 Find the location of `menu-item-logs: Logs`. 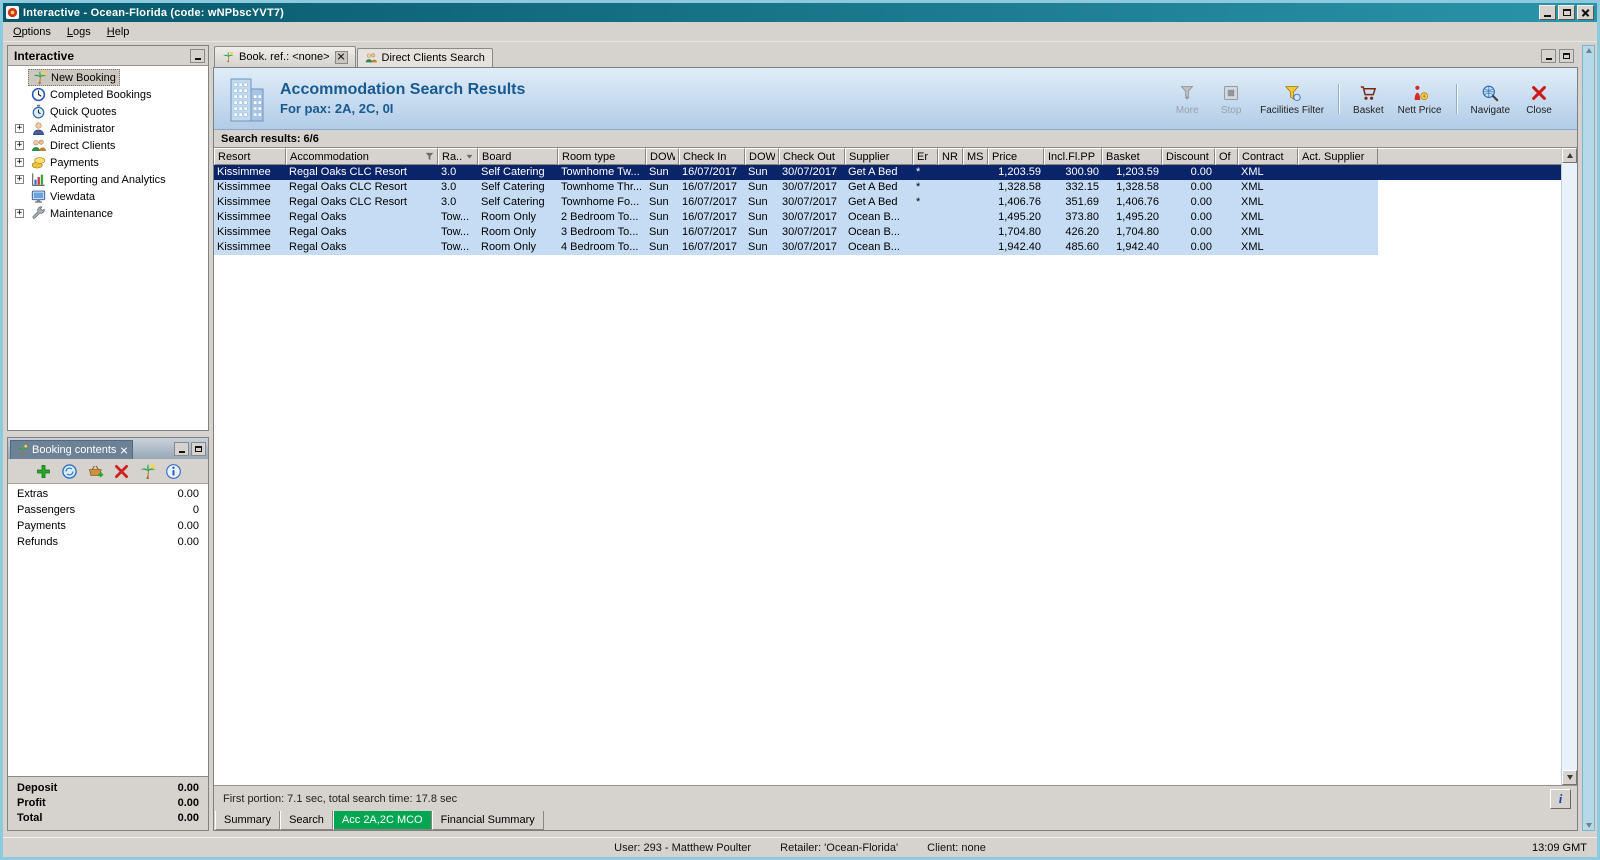

menu-item-logs: Logs is located at coordinates (79, 32).